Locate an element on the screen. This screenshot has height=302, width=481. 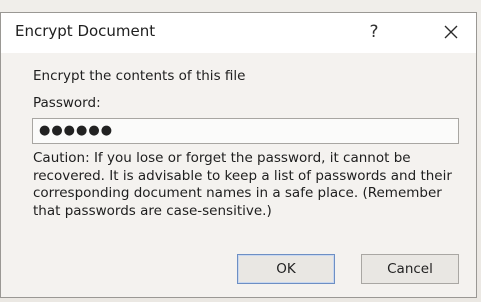
title-bar: Encrypt Document ? is located at coordinates (238, 33).